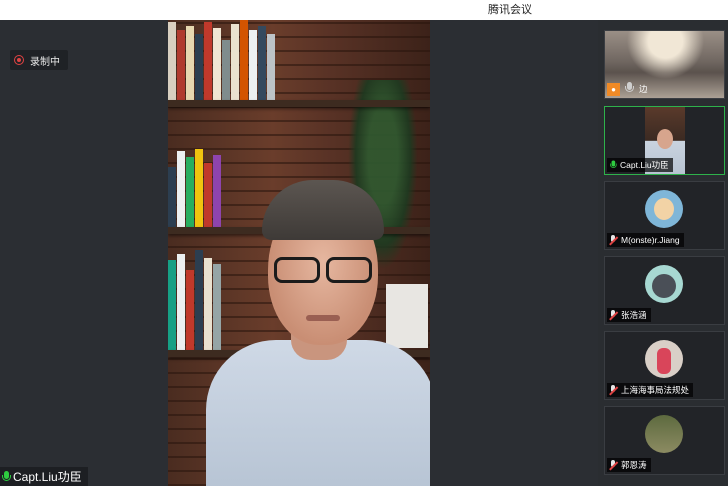  I want to click on record-icon, so click(19, 60).